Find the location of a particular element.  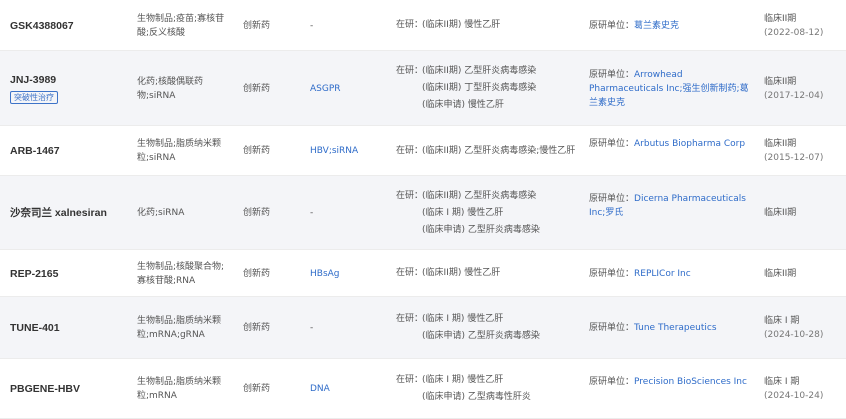

drug-name-cell: TUNE-401 is located at coordinates (35, 328).